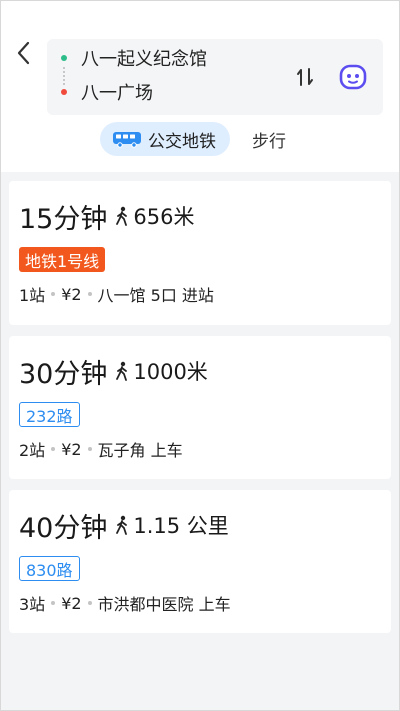  I want to click on route-duration: 15分钟, so click(63, 219).